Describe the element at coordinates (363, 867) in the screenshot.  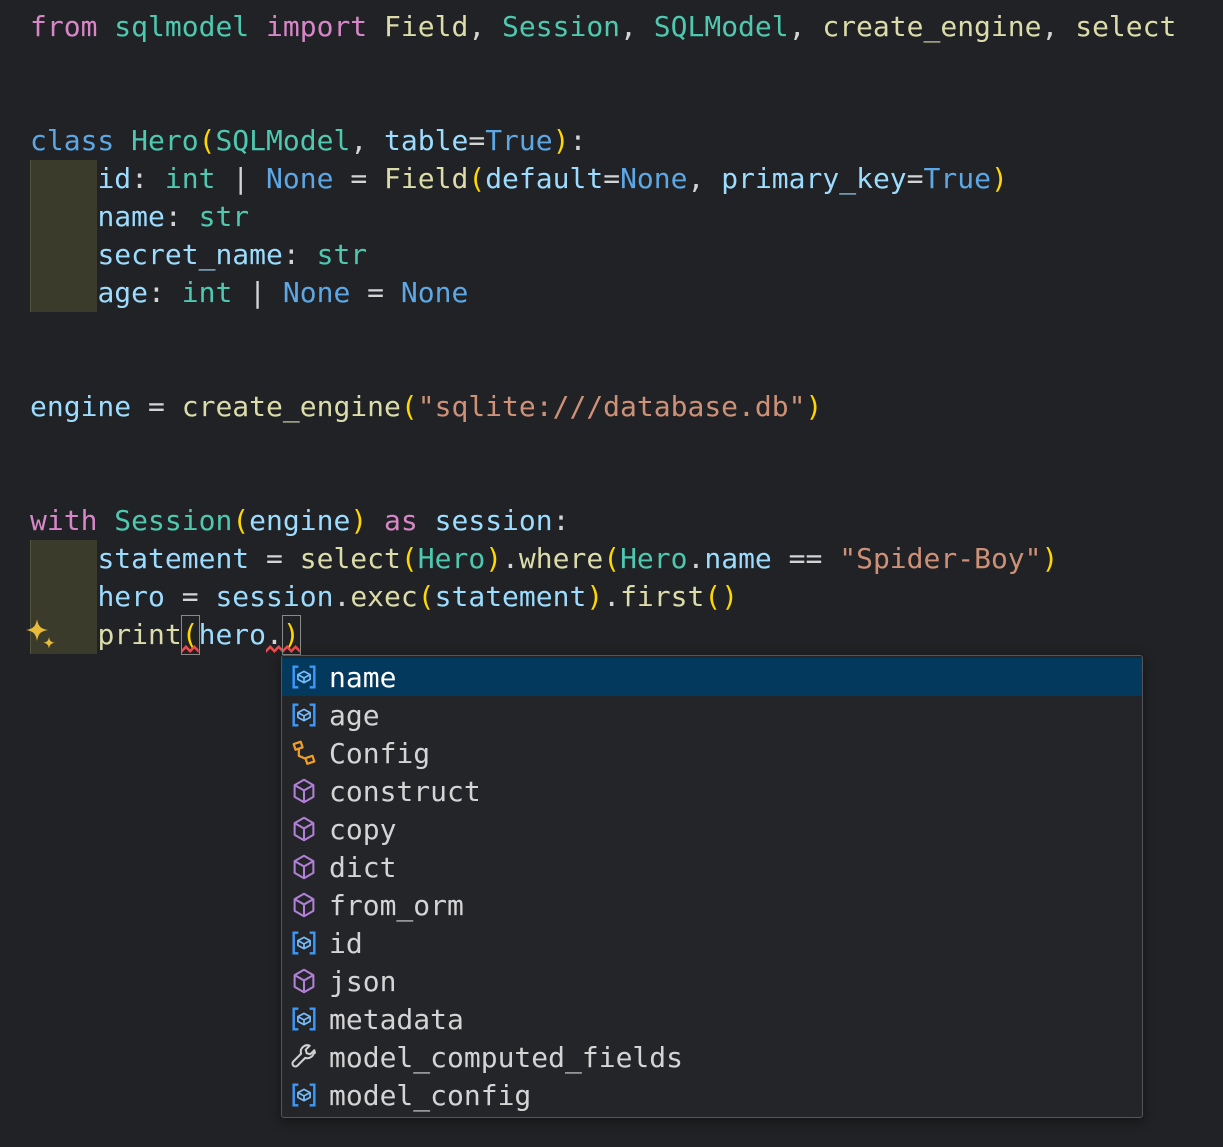
I see `suggest-item-label: dict` at that location.